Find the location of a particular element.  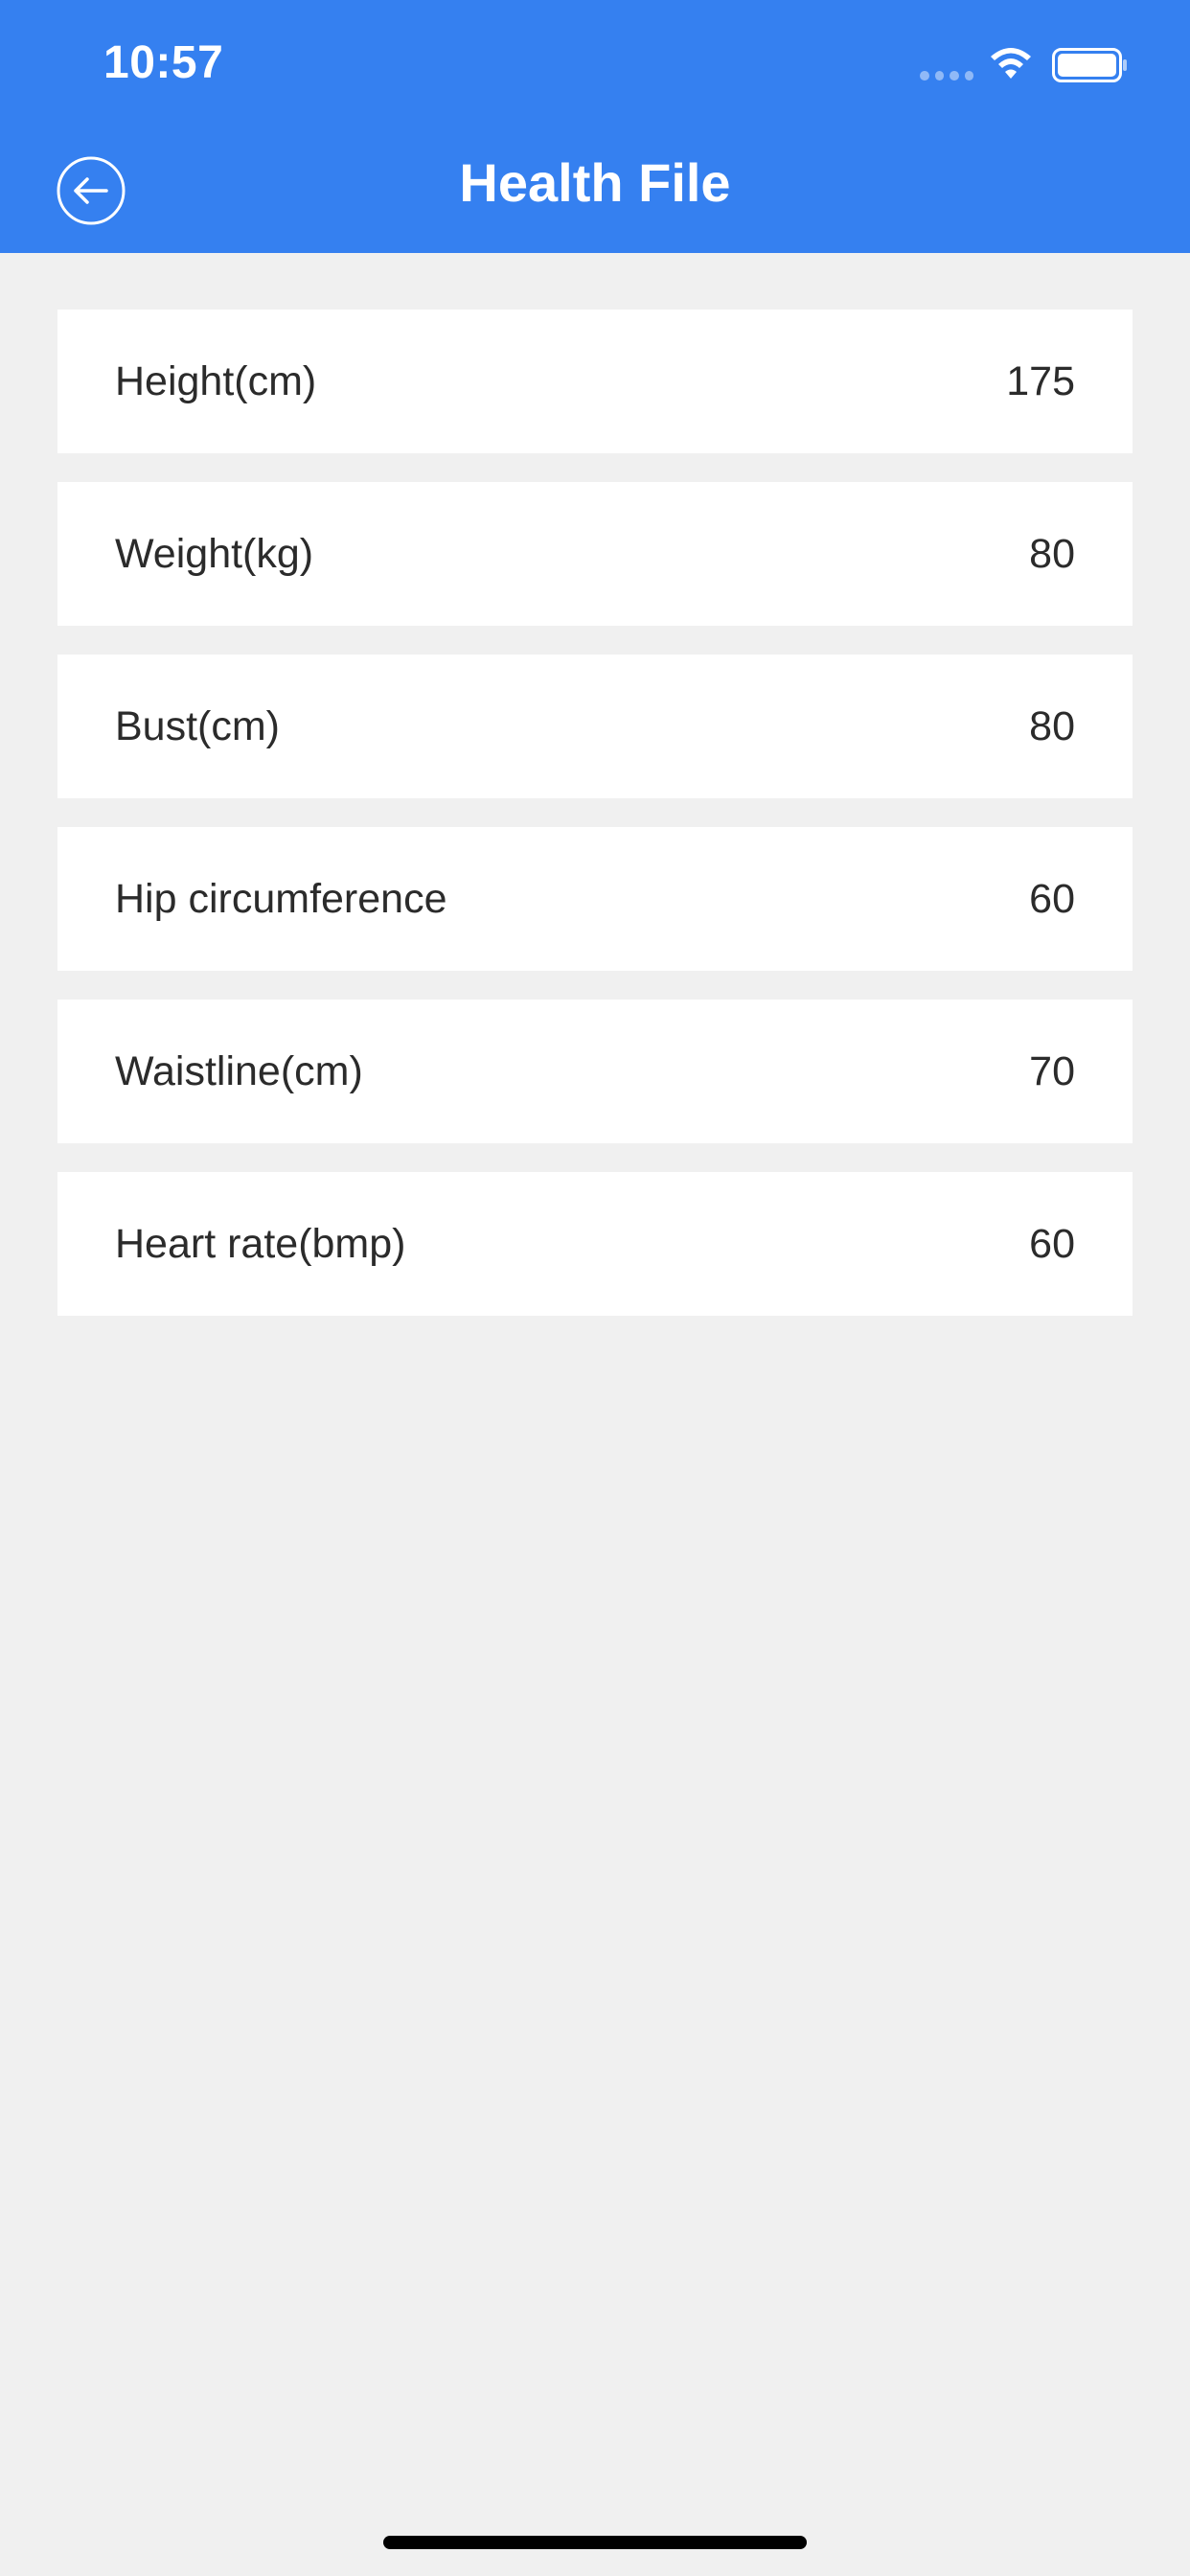

list-item-bust: Bust(cm) 80 is located at coordinates (595, 726).